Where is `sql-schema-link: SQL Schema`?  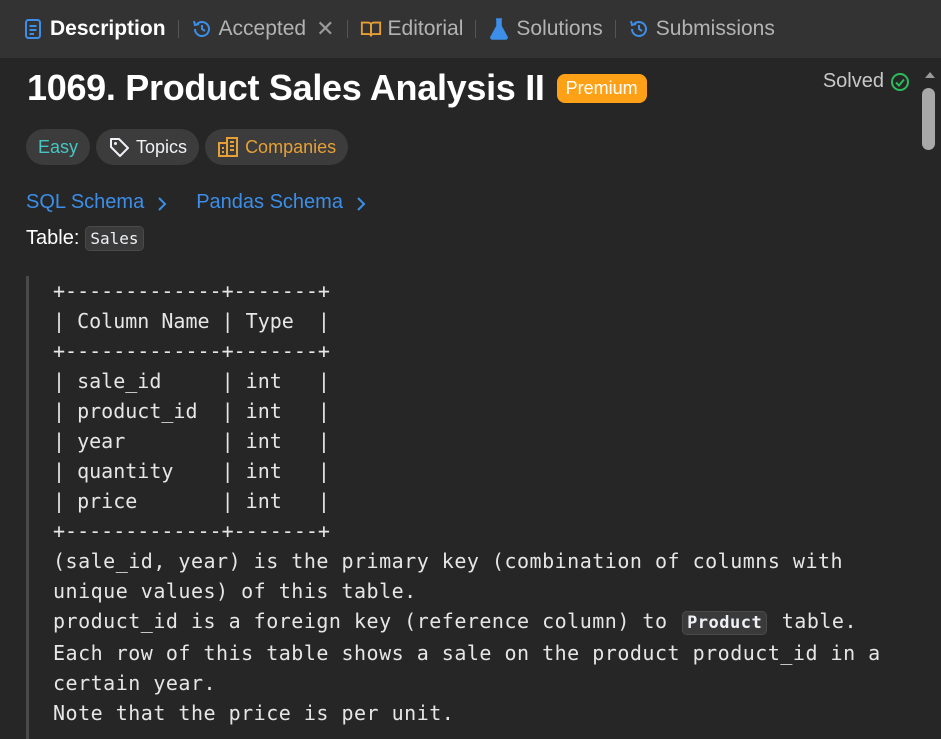 sql-schema-link: SQL Schema is located at coordinates (97, 202).